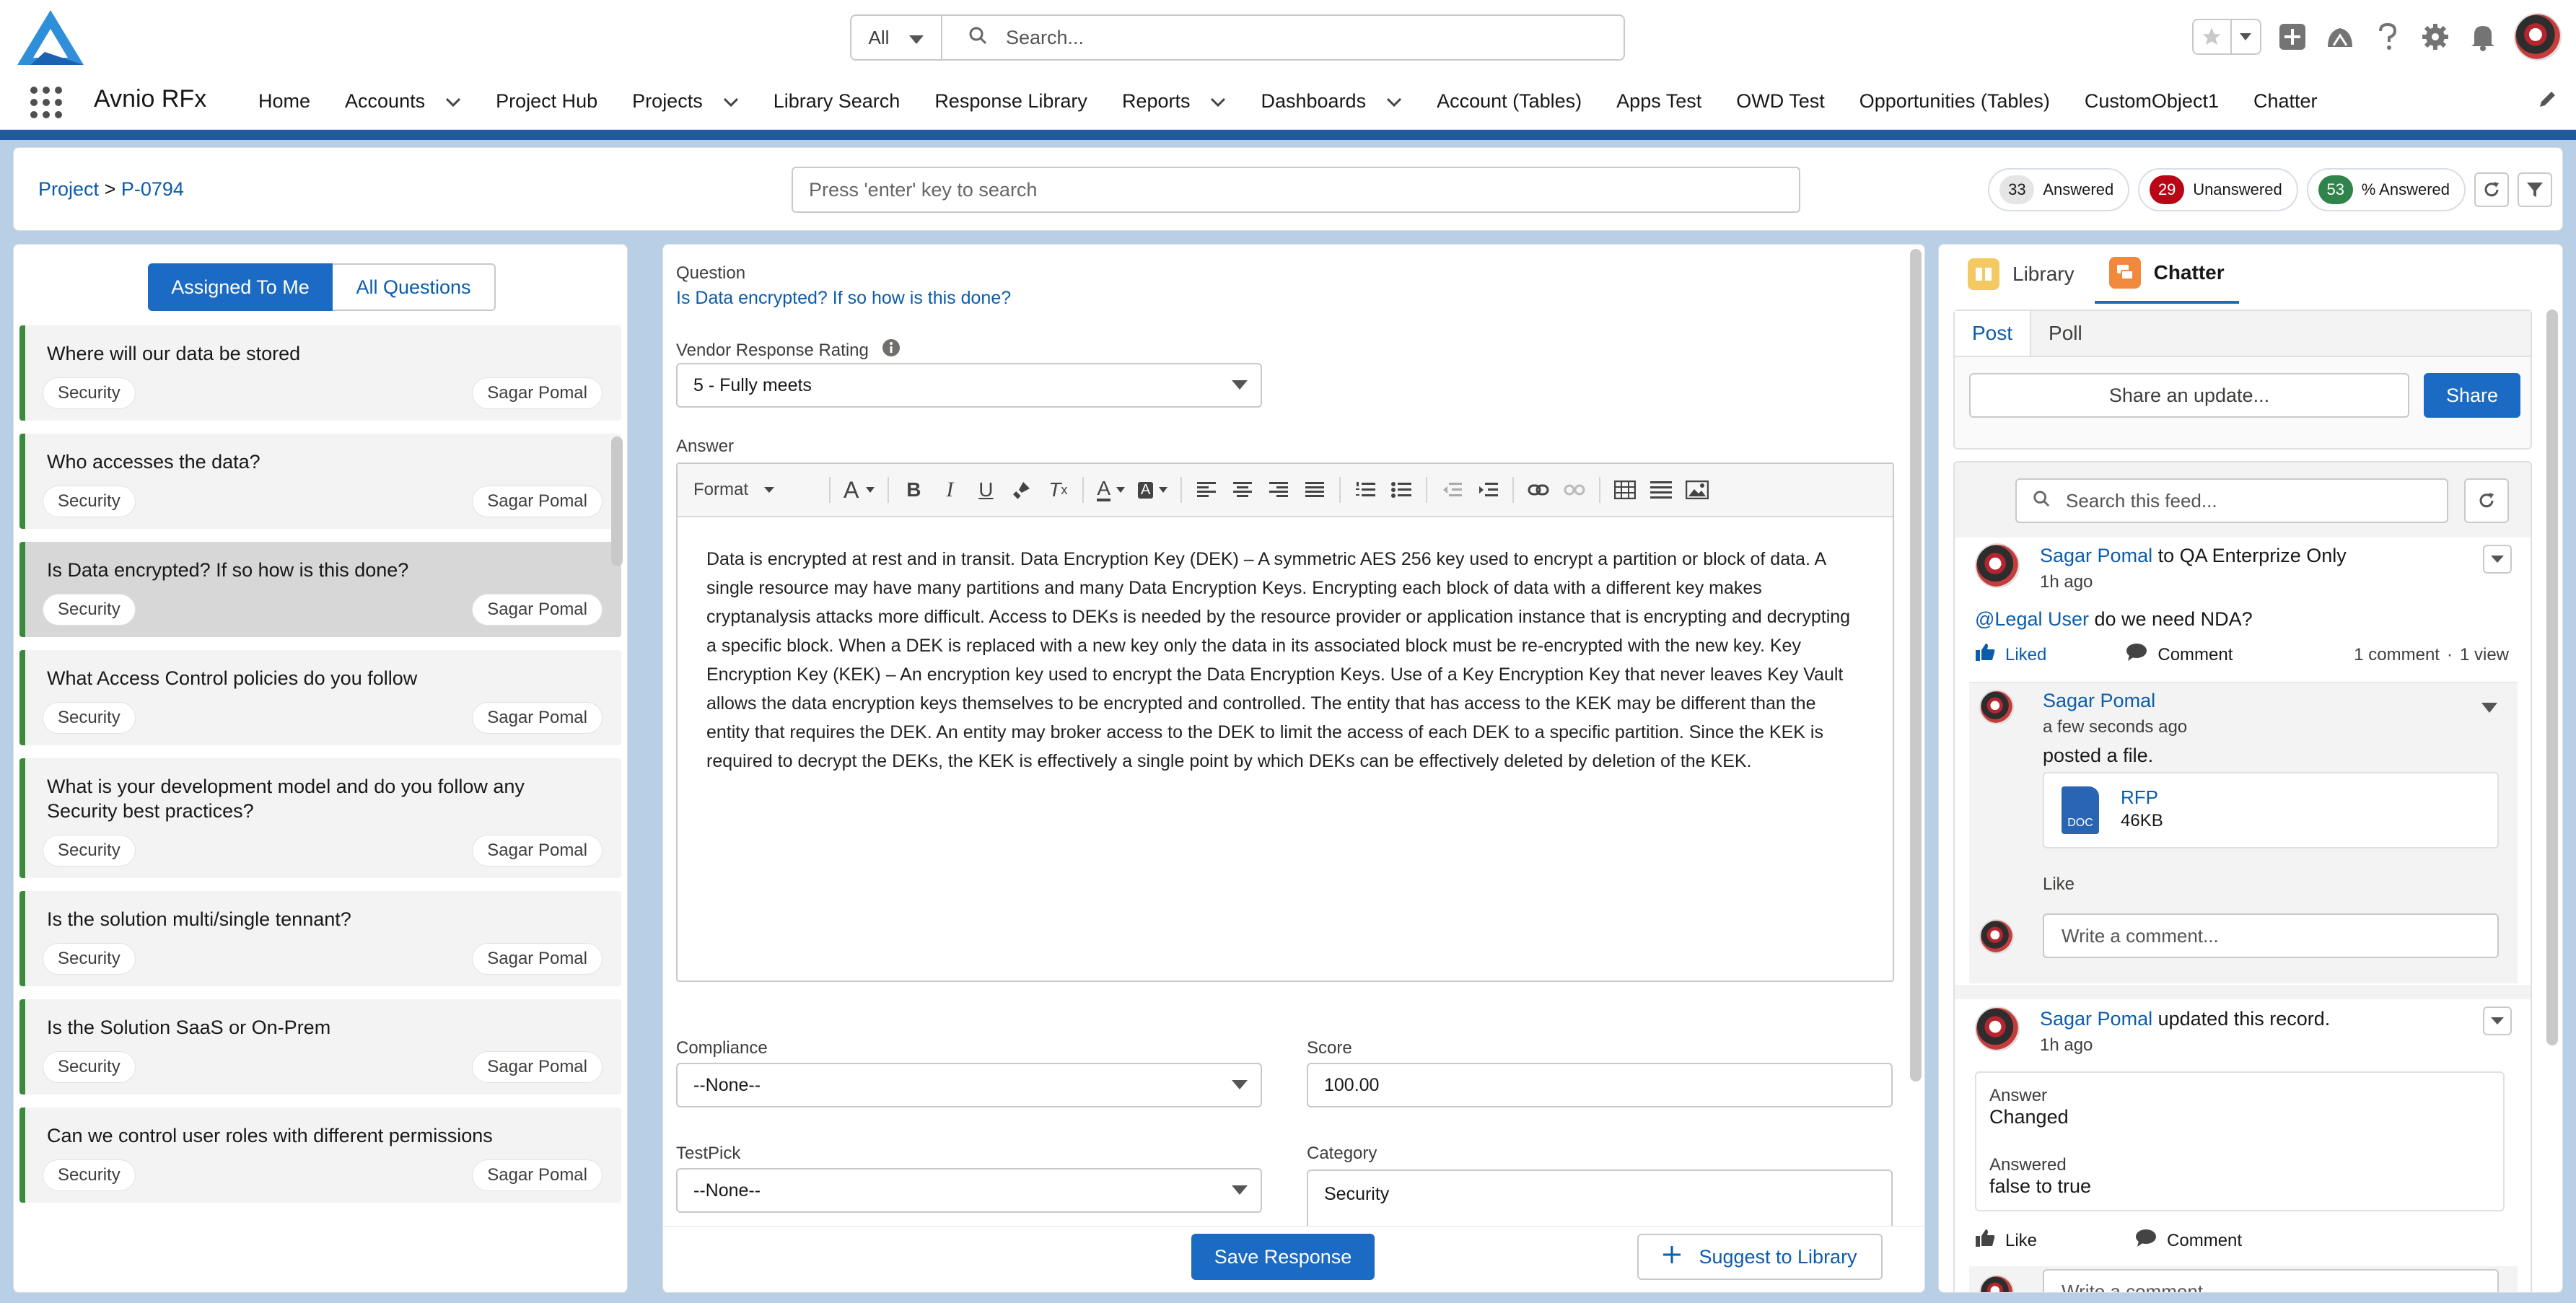 The width and height of the screenshot is (2576, 1303). What do you see at coordinates (2538, 37) in the screenshot?
I see `user-avatar` at bounding box center [2538, 37].